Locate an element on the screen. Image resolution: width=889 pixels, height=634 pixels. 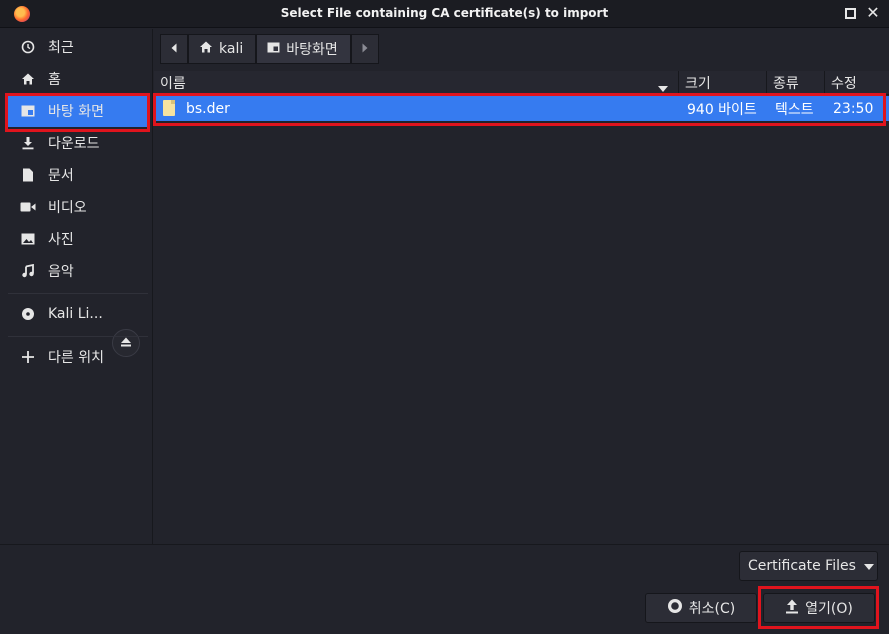
sidebar-item-label: 바탕 화면 is located at coordinates (76, 112).